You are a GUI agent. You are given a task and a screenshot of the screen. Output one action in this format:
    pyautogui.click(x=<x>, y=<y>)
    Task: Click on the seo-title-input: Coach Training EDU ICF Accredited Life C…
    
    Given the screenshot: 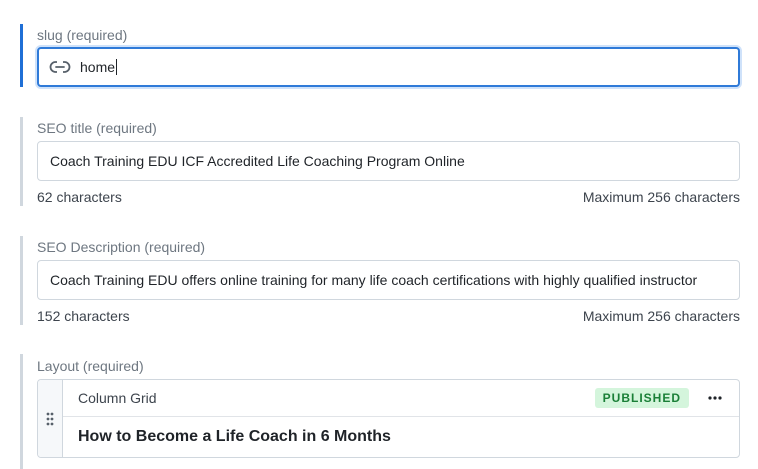 What is the action you would take?
    pyautogui.click(x=388, y=161)
    